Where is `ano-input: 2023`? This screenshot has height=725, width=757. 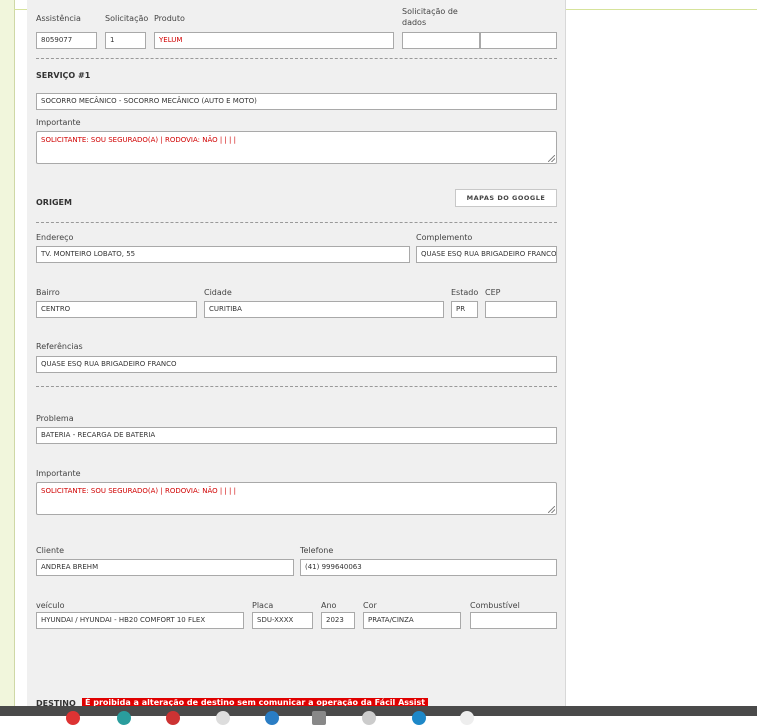 ano-input: 2023 is located at coordinates (338, 620).